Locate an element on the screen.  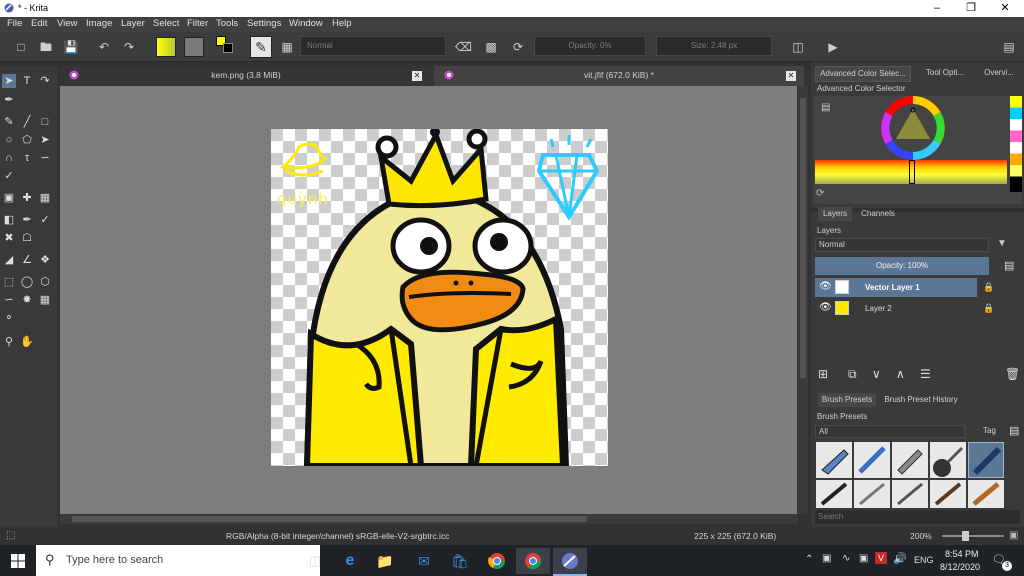
input-language: ENG is located at coordinates (924, 560).